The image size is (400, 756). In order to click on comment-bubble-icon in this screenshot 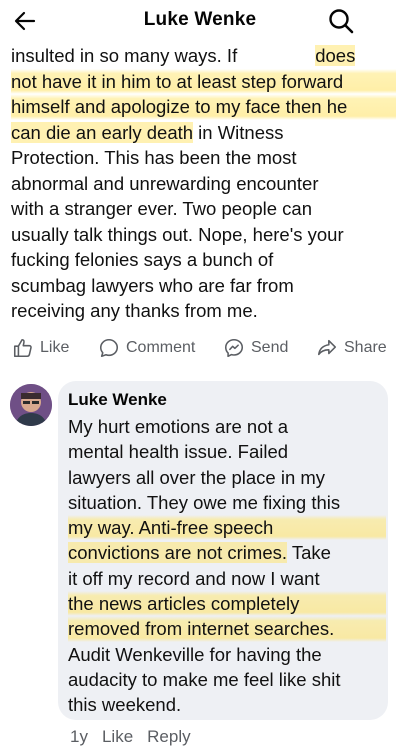, I will do `click(109, 348)`.